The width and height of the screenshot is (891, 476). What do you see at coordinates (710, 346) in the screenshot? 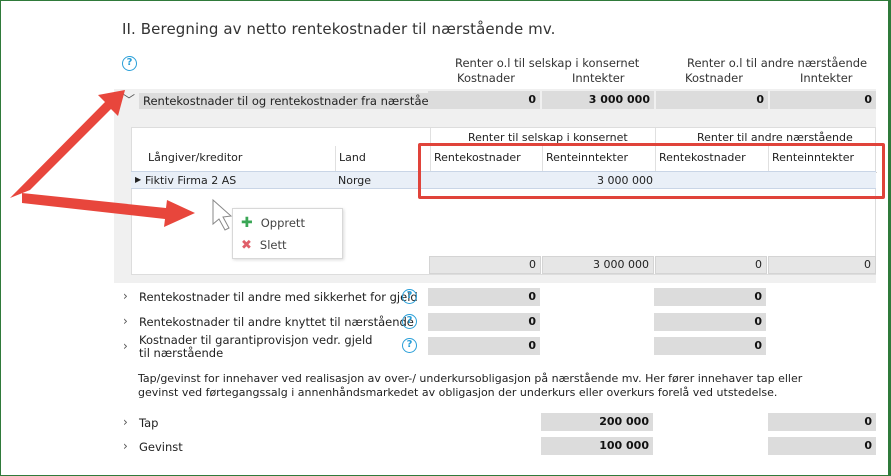
I see `section-3-value-2: 0` at bounding box center [710, 346].